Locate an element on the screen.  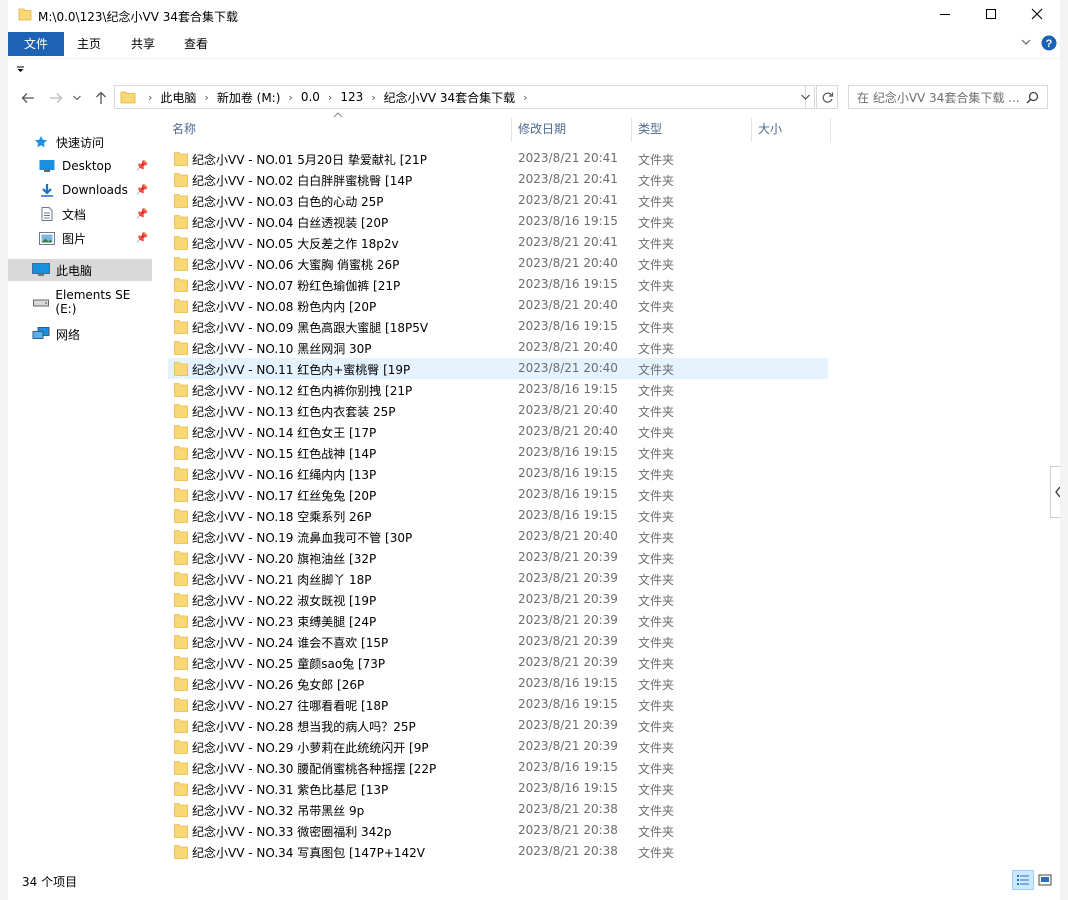
breadcrumb-volume: 新加卷 (M:) is located at coordinates (249, 97).